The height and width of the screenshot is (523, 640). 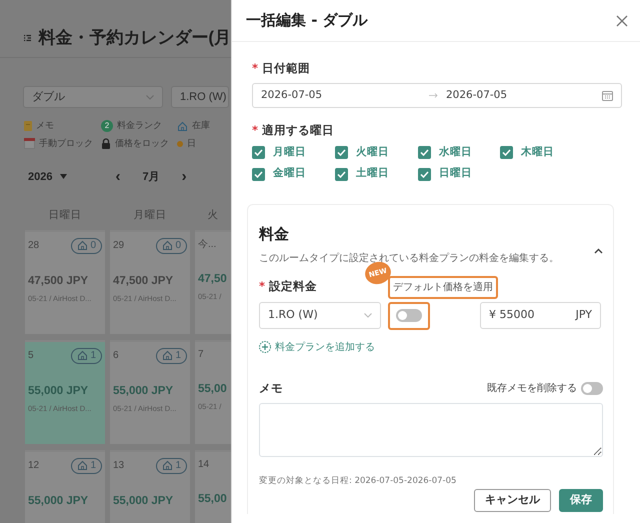 I want to click on field-label: * 設定料金, so click(x=288, y=287).